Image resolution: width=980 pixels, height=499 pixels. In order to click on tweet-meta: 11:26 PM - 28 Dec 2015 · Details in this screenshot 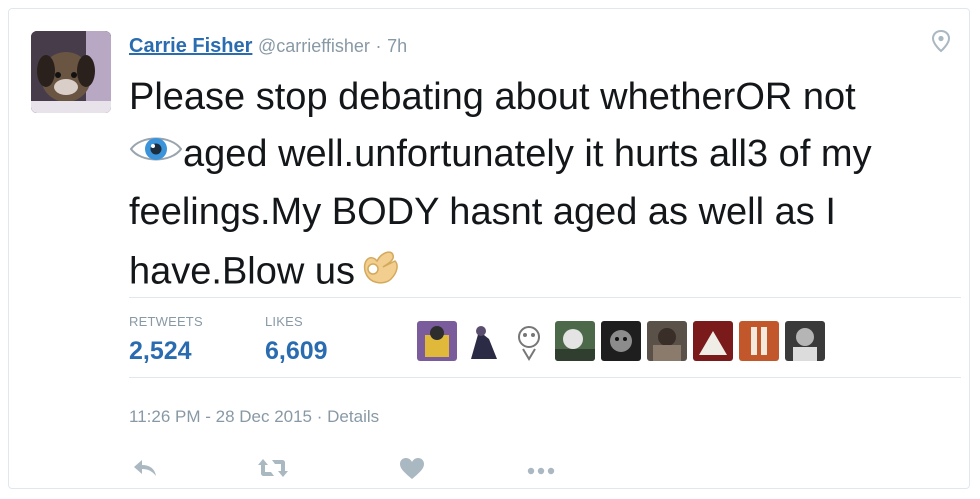, I will do `click(254, 417)`.